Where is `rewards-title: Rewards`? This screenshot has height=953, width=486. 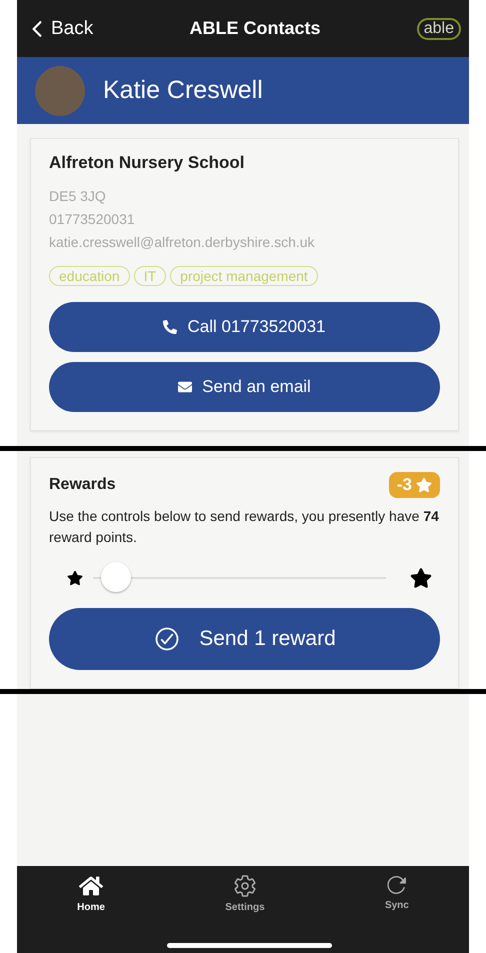 rewards-title: Rewards is located at coordinates (82, 485).